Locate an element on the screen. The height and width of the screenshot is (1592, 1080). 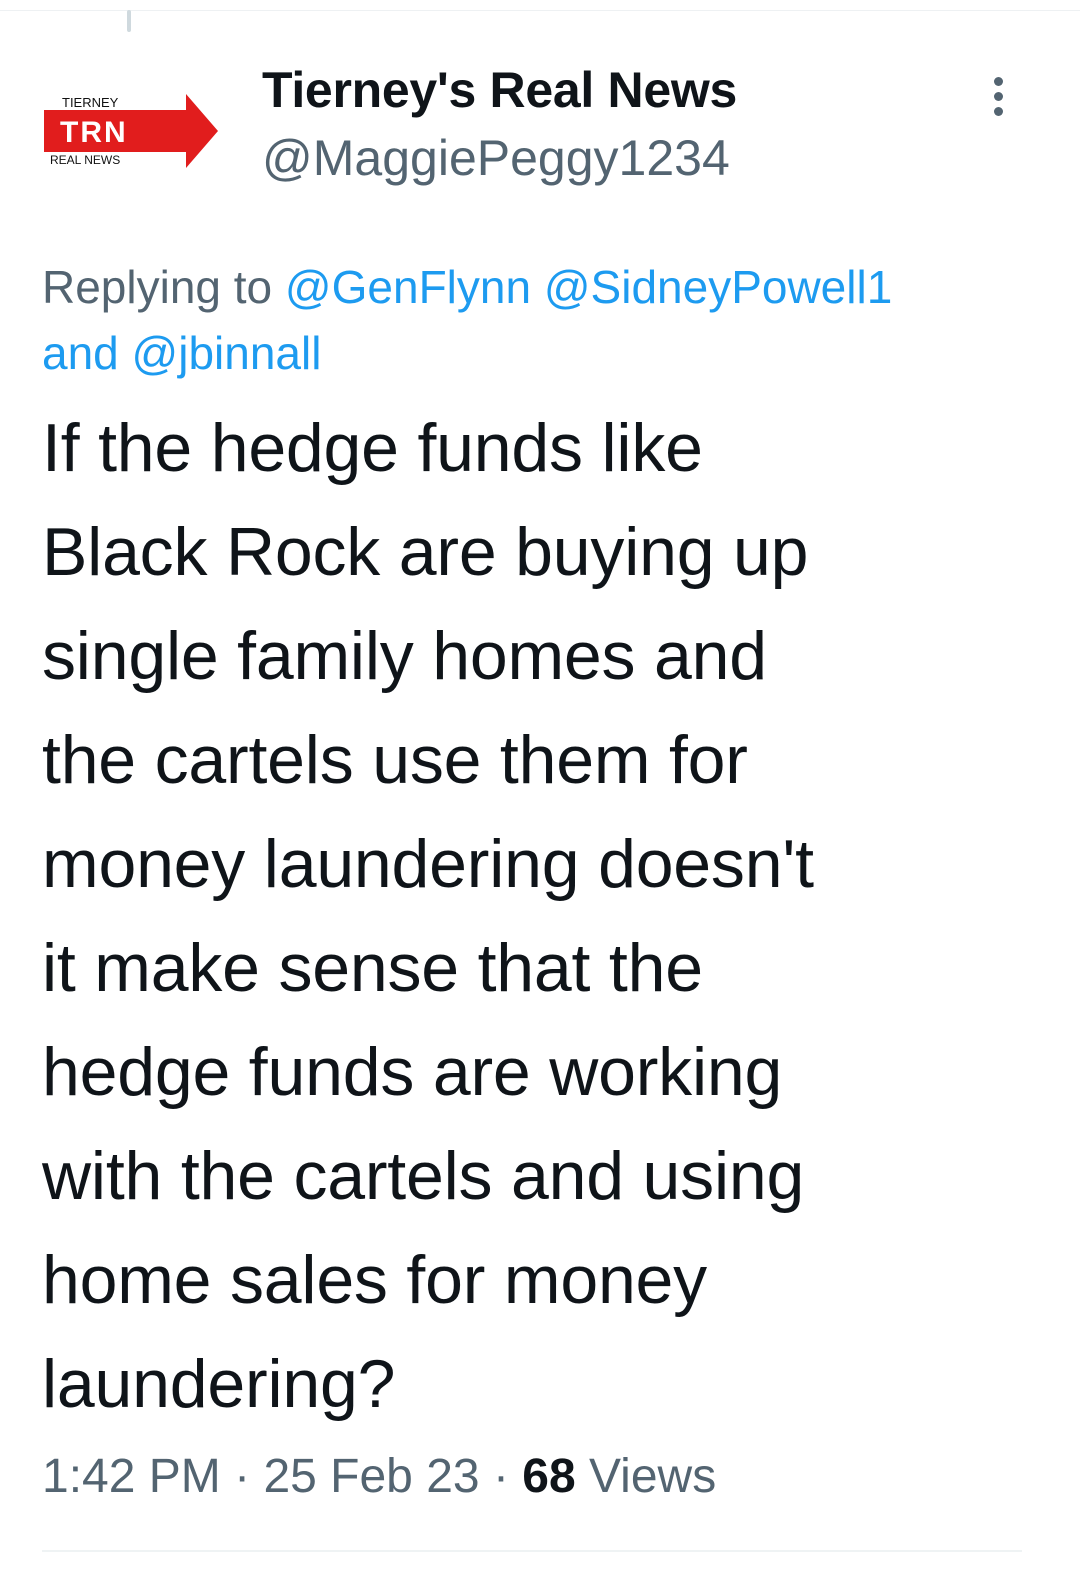
logo-bottom-text: REAL NEWS is located at coordinates (85, 160).